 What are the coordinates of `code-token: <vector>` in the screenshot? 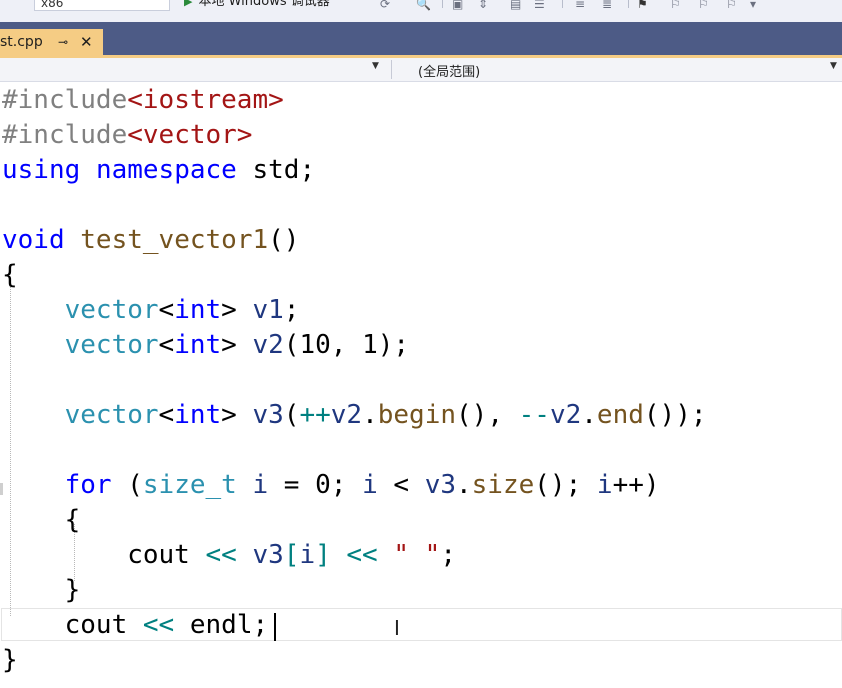 It's located at (190, 135).